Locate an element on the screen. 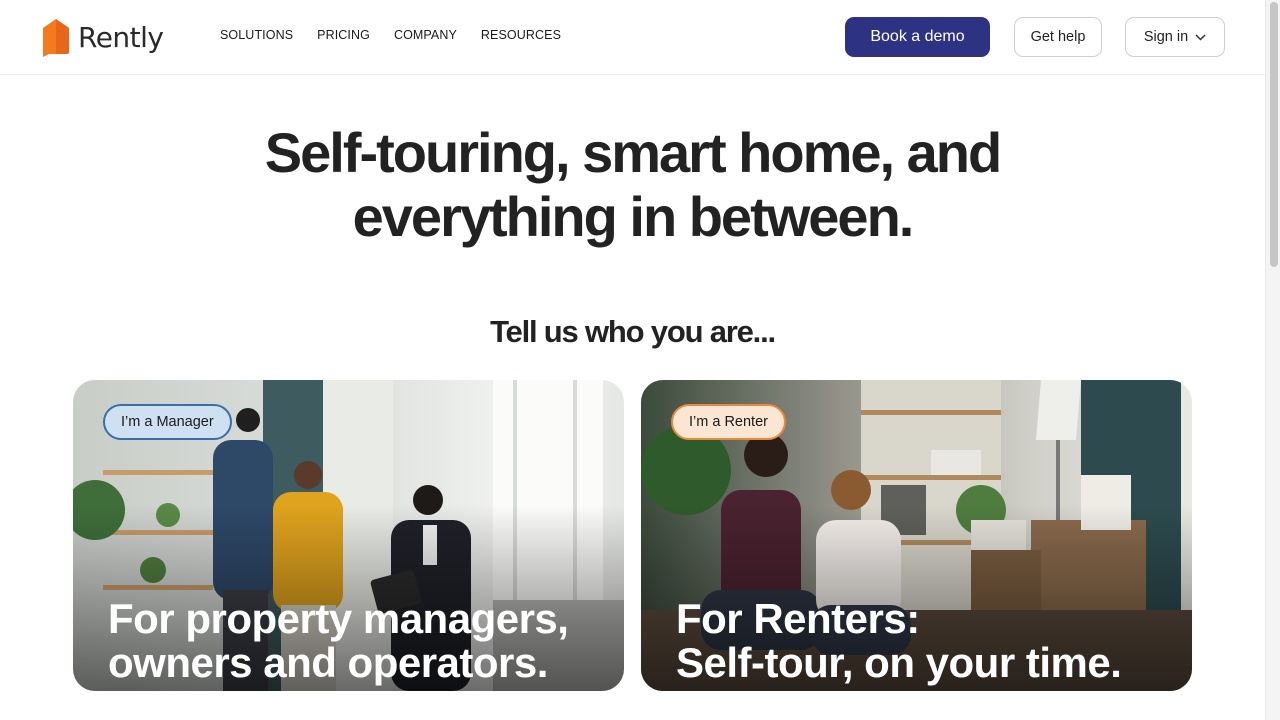 This screenshot has width=1280, height=720. nav-pricing: PRICING is located at coordinates (343, 35).